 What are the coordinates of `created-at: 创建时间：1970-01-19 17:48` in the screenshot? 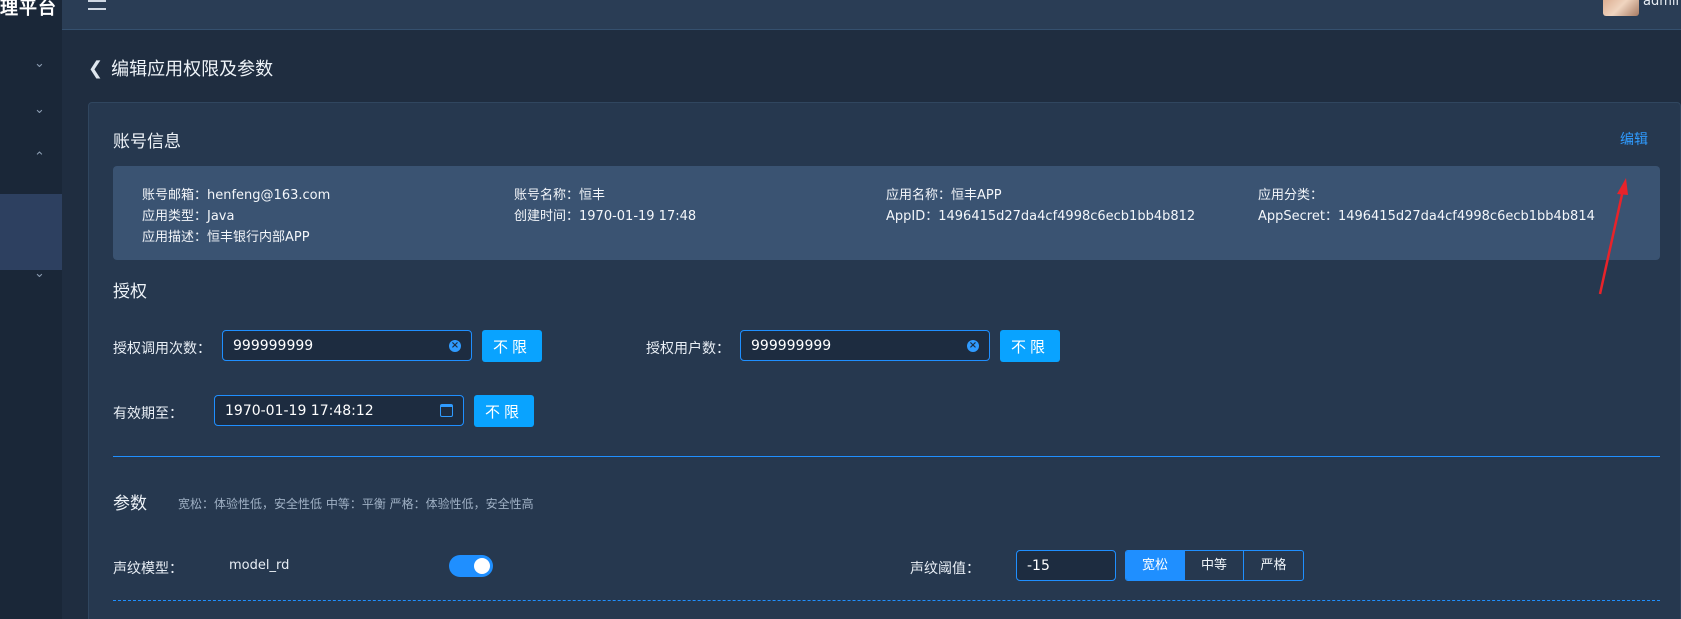 It's located at (605, 216).